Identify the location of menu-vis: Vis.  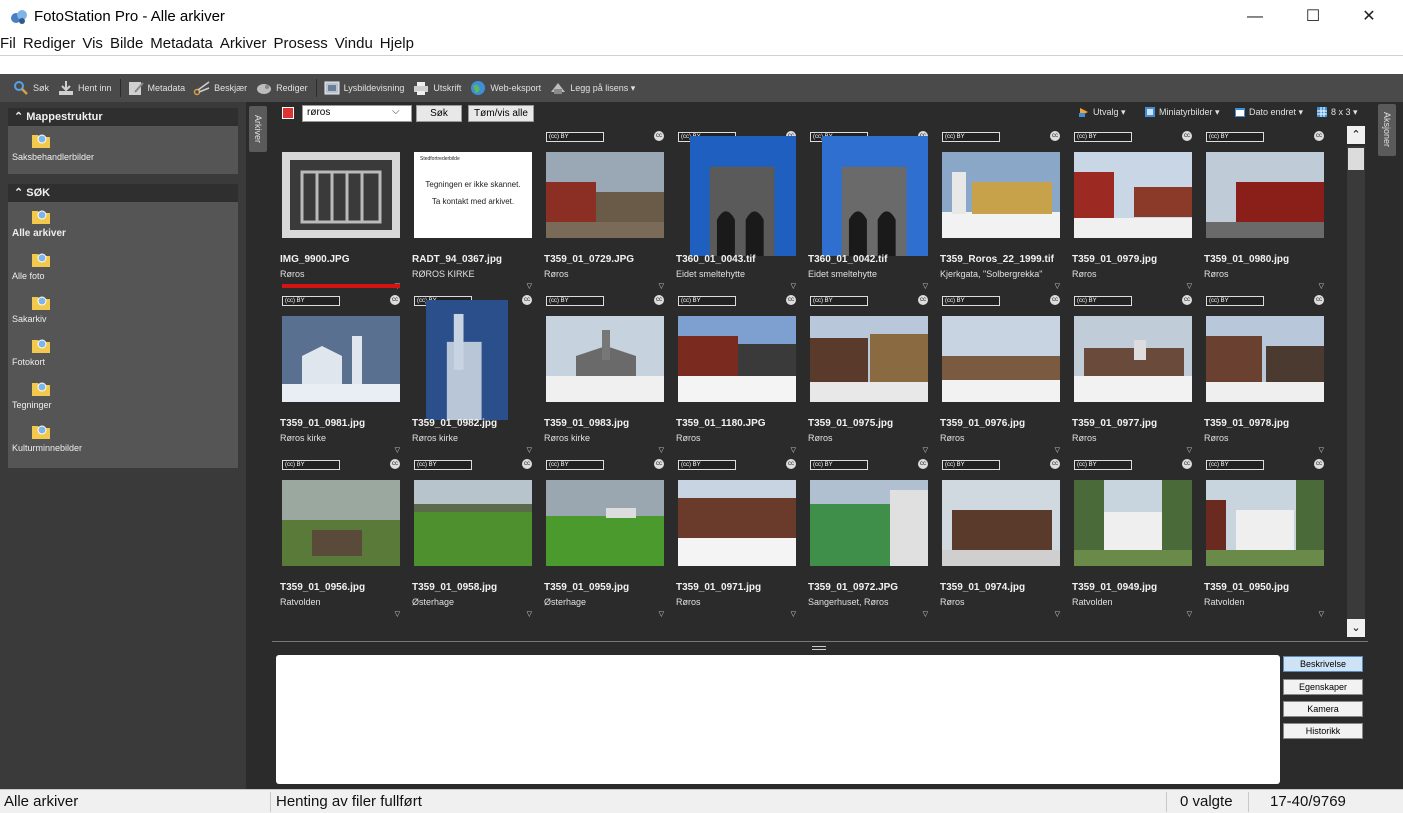
(92, 43).